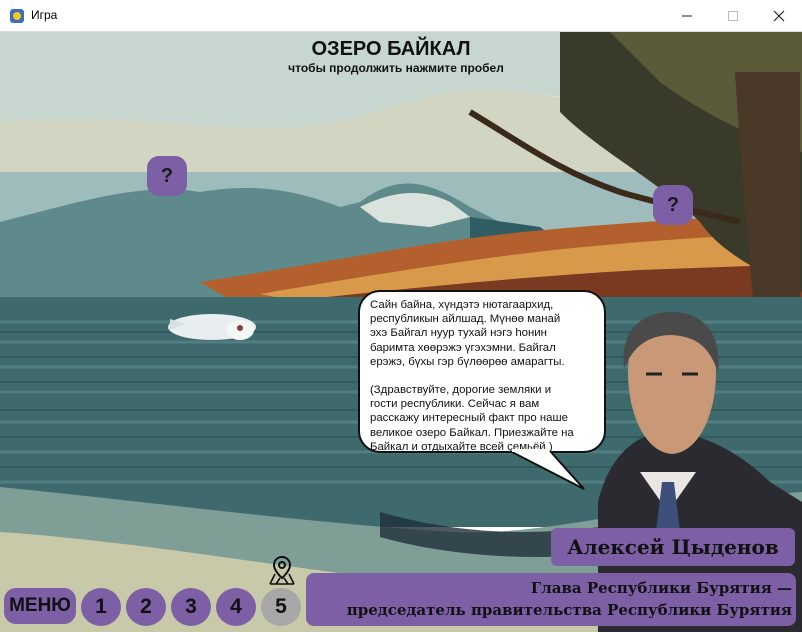 The height and width of the screenshot is (632, 802). What do you see at coordinates (281, 607) in the screenshot?
I see `level-button-5: 5` at bounding box center [281, 607].